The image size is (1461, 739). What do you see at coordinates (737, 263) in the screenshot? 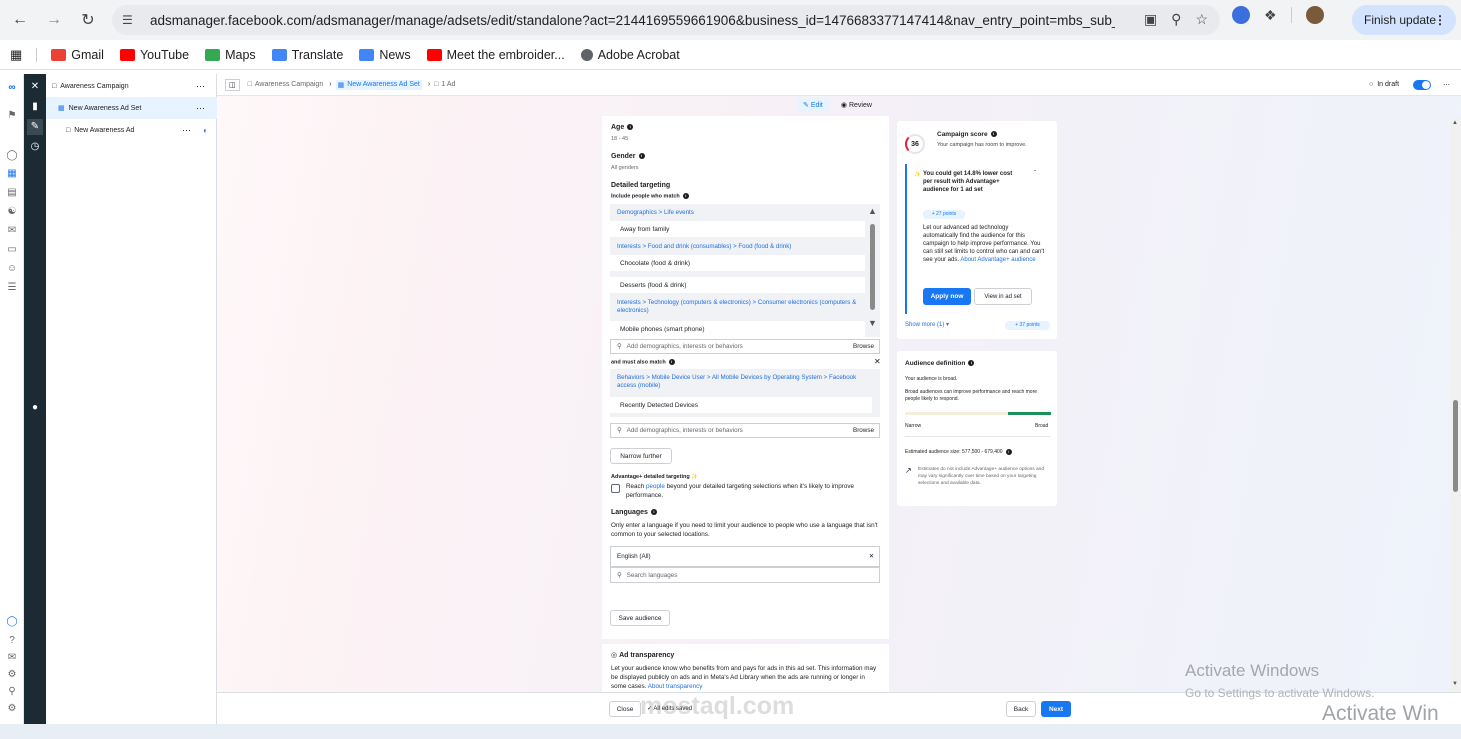
I see `targeting-item: Chocolate (food & drink)` at bounding box center [737, 263].